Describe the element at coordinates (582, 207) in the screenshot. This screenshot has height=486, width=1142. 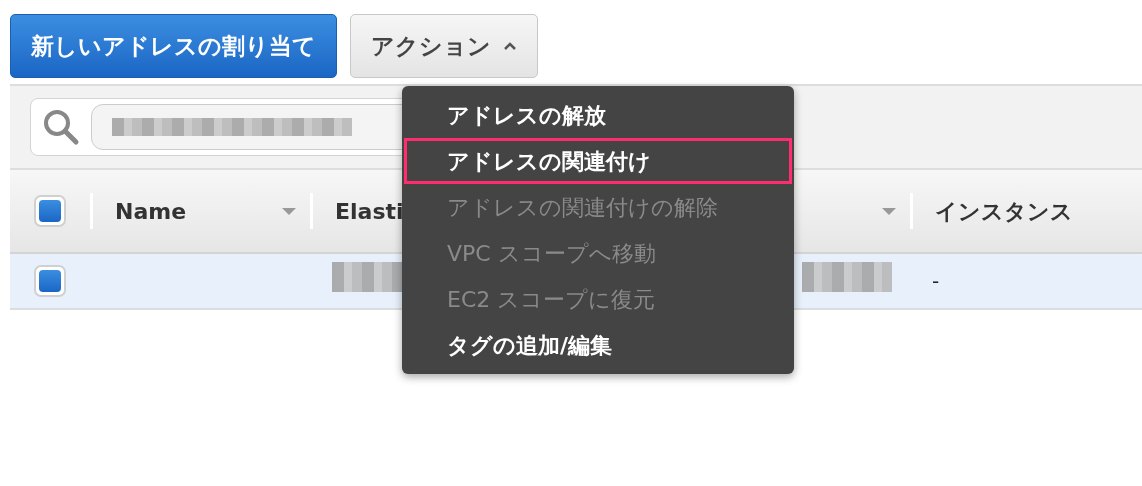
I see `menu-item: アドレスの関連付けの解除` at that location.